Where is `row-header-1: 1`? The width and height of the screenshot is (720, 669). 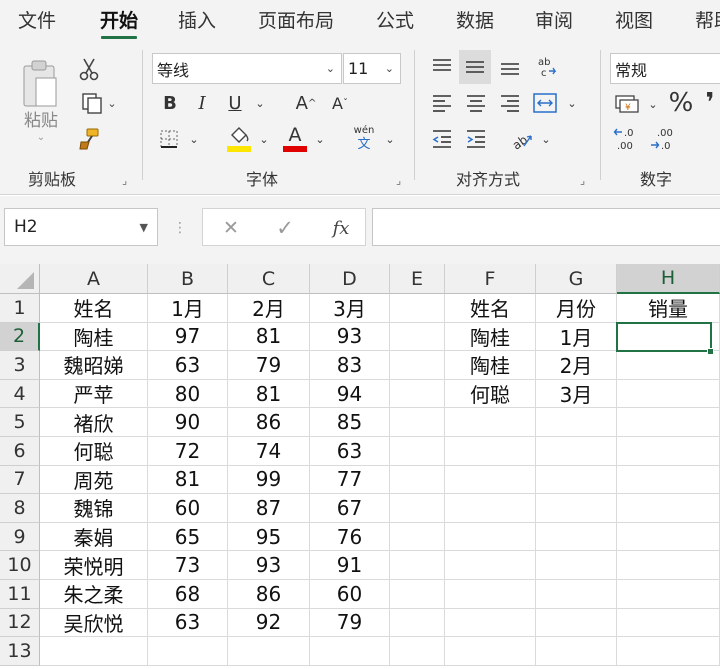
row-header-1: 1 is located at coordinates (20, 308).